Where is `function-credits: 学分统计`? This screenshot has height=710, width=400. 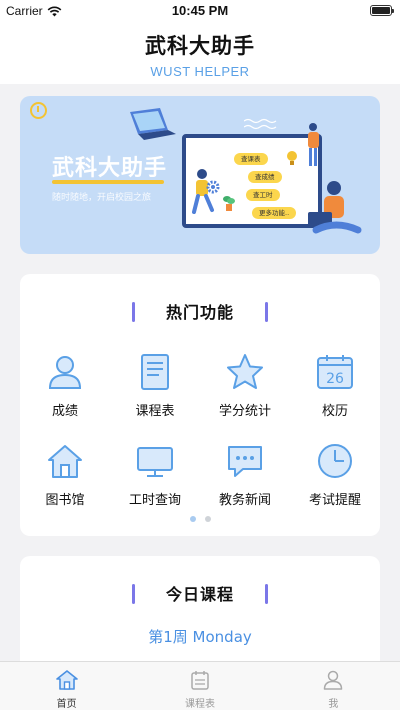
function-credits: 学分统计 is located at coordinates (245, 387).